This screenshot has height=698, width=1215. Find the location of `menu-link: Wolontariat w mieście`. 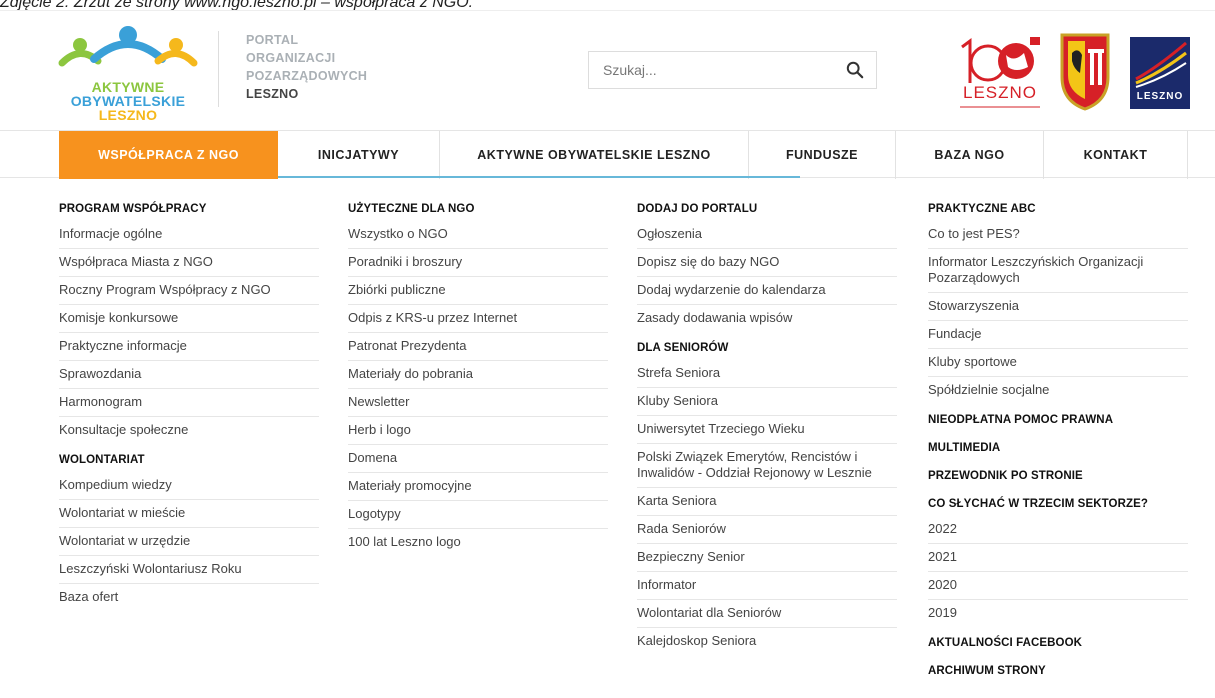

menu-link: Wolontariat w mieście is located at coordinates (189, 514).